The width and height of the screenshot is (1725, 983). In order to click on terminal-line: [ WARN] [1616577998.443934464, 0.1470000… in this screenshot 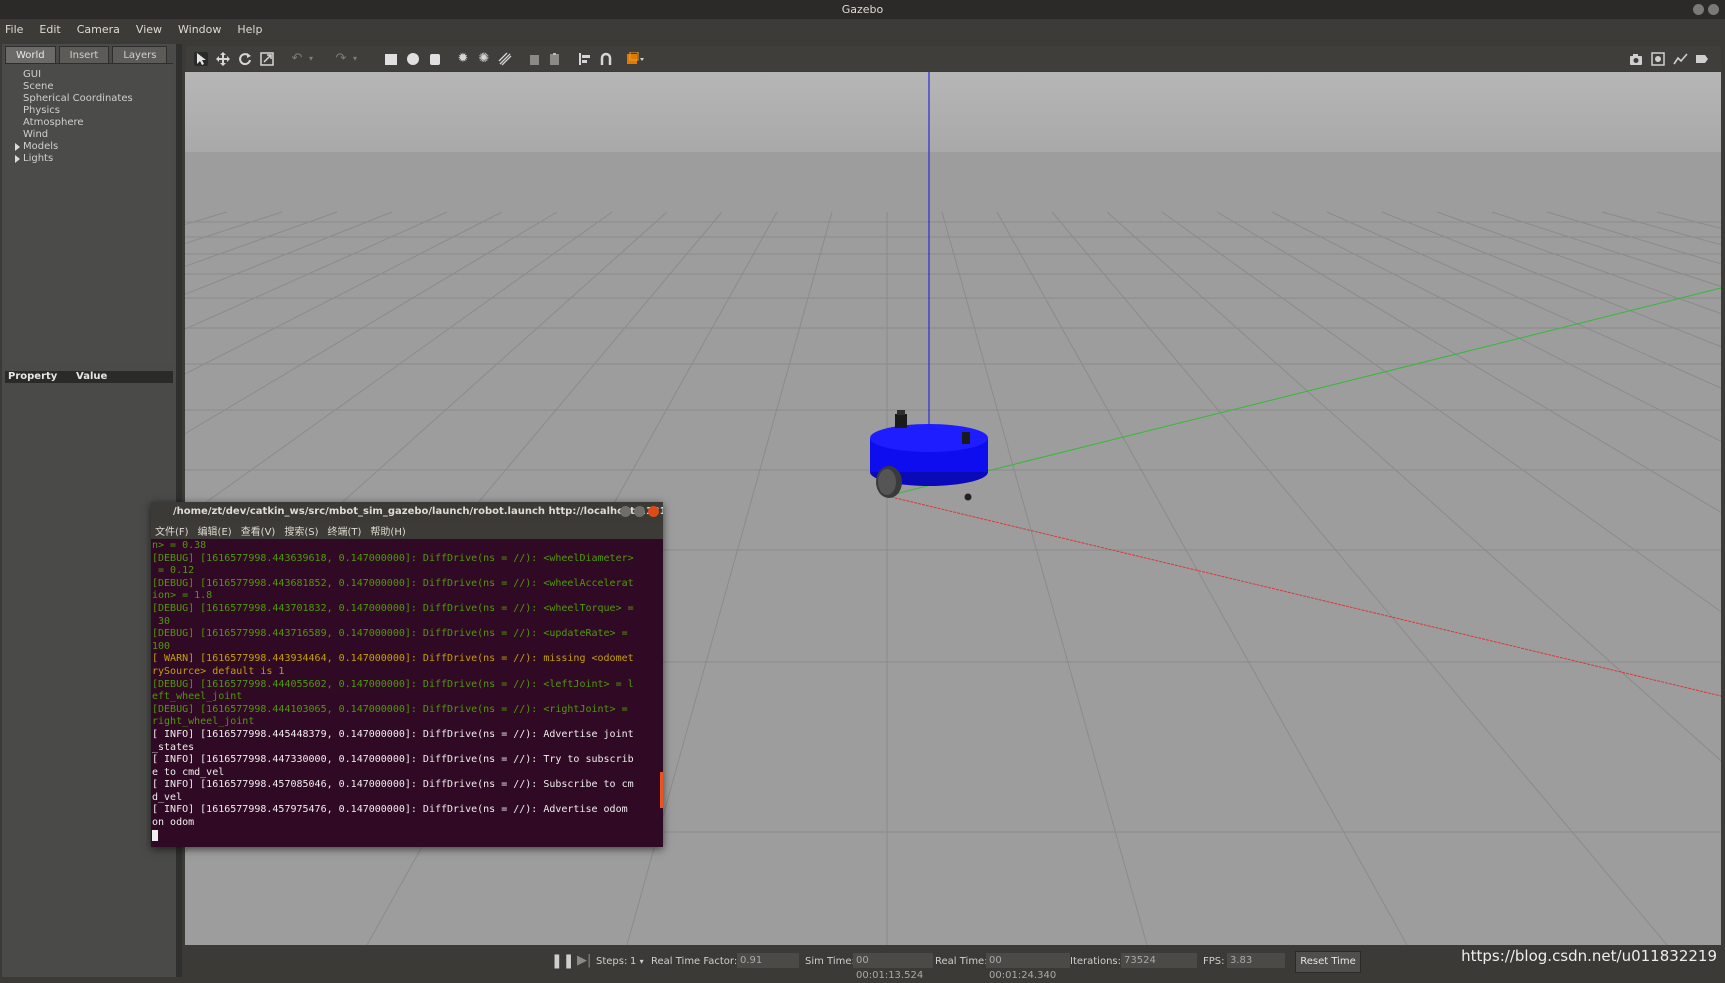, I will do `click(393, 659)`.